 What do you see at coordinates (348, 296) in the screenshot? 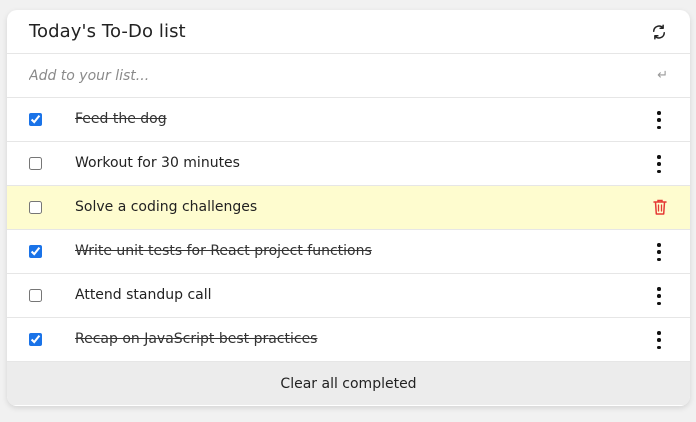
I see `list-item: Attend standup call` at bounding box center [348, 296].